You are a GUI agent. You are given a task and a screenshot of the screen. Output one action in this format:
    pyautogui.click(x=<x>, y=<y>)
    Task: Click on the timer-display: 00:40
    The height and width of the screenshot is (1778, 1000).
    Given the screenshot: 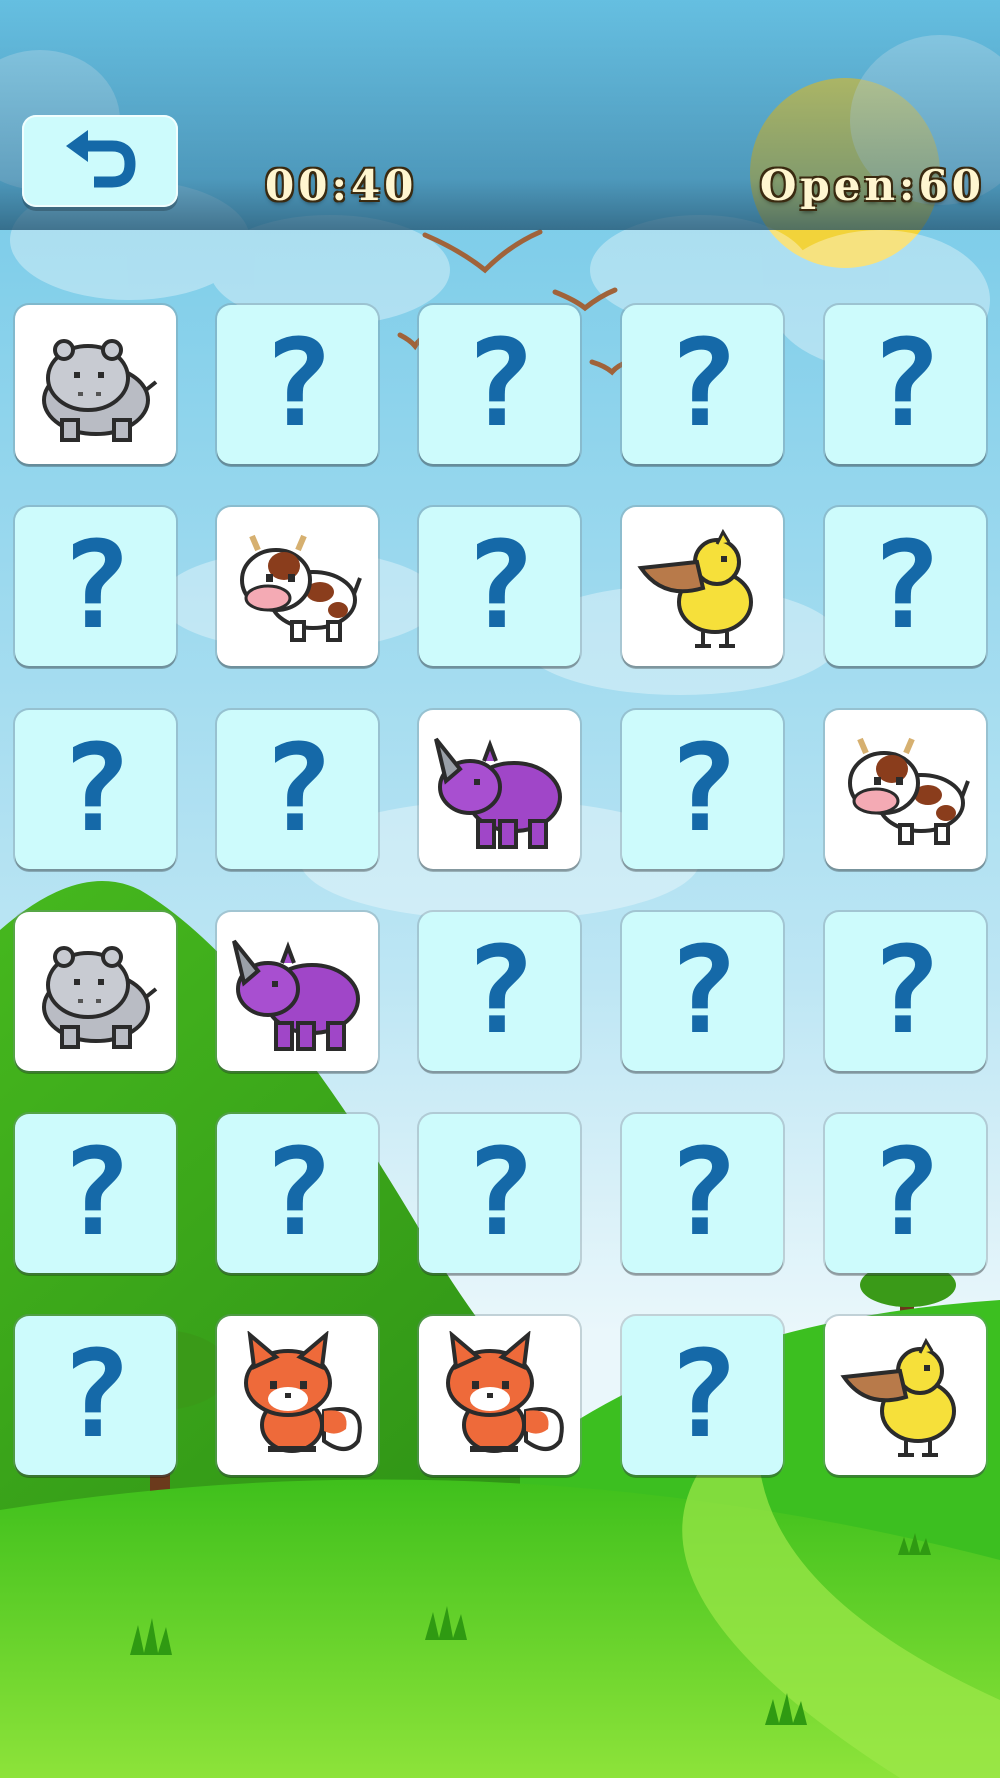 What is the action you would take?
    pyautogui.click(x=341, y=185)
    